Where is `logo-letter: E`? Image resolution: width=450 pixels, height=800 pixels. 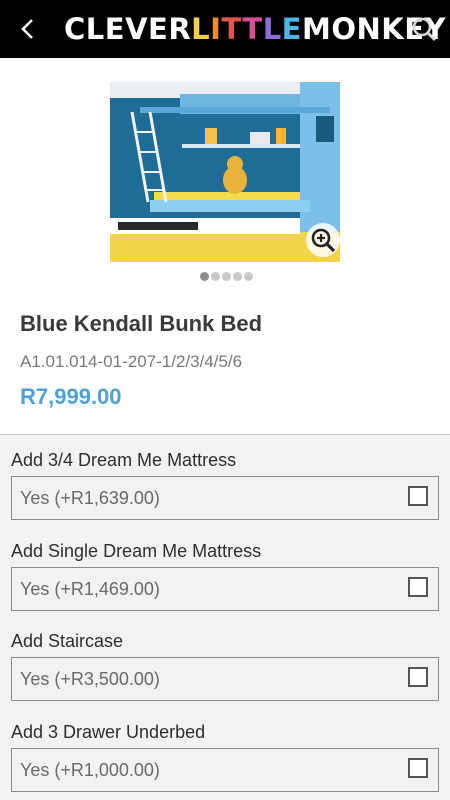
logo-letter: E is located at coordinates (291, 29).